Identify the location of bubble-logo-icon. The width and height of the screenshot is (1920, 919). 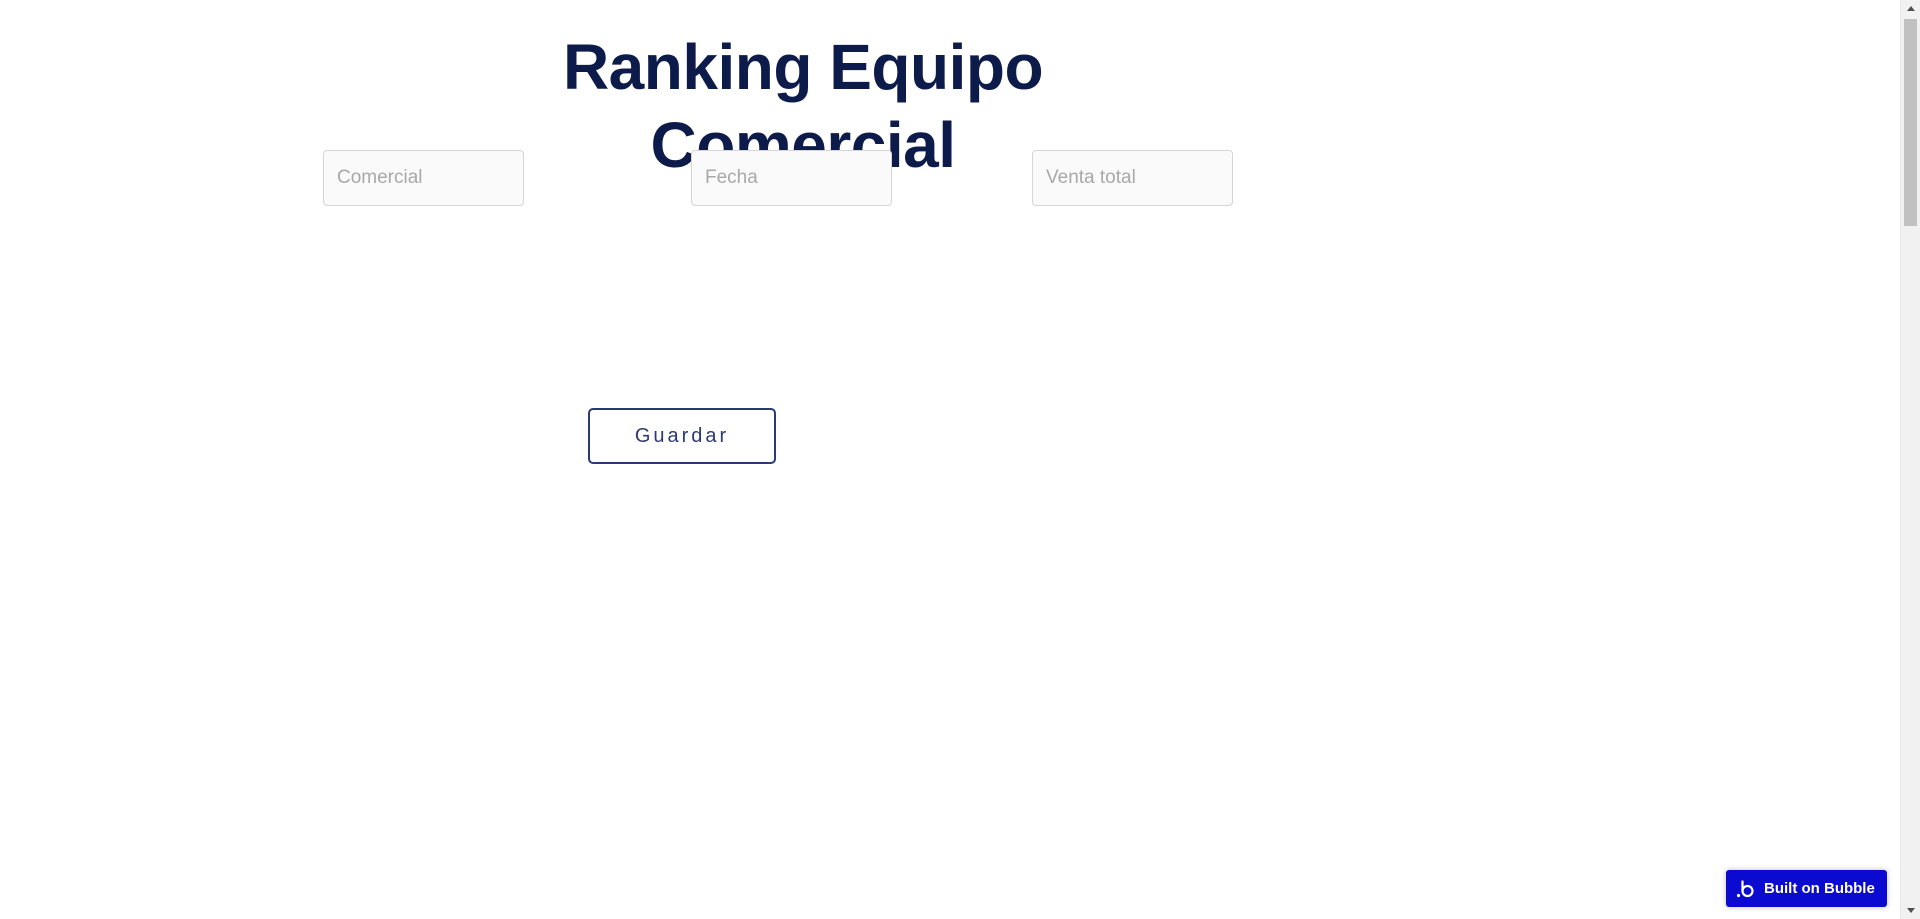
(1746, 889).